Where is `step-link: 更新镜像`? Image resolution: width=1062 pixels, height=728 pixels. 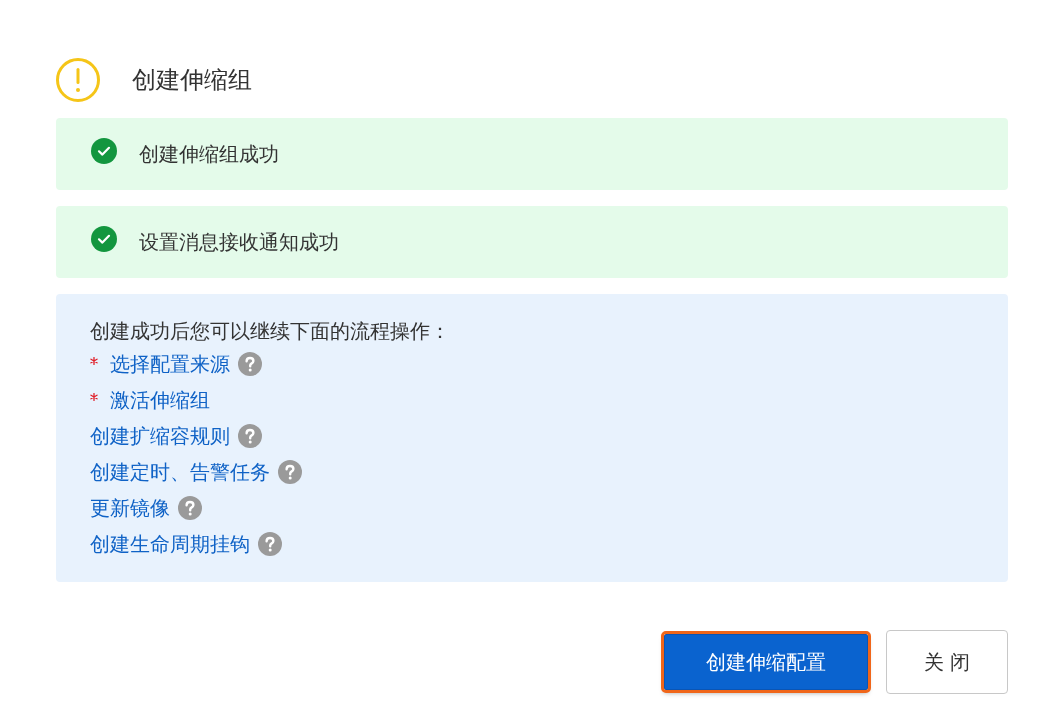
step-link: 更新镜像 is located at coordinates (130, 508).